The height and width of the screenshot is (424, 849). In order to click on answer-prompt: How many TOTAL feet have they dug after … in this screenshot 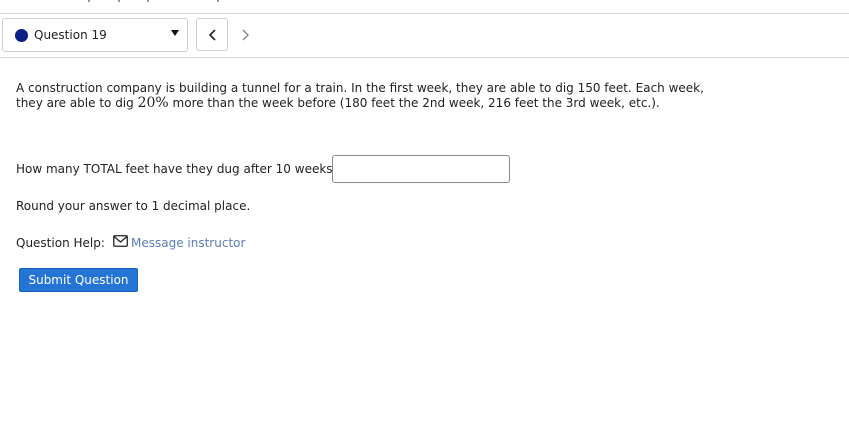, I will do `click(177, 169)`.